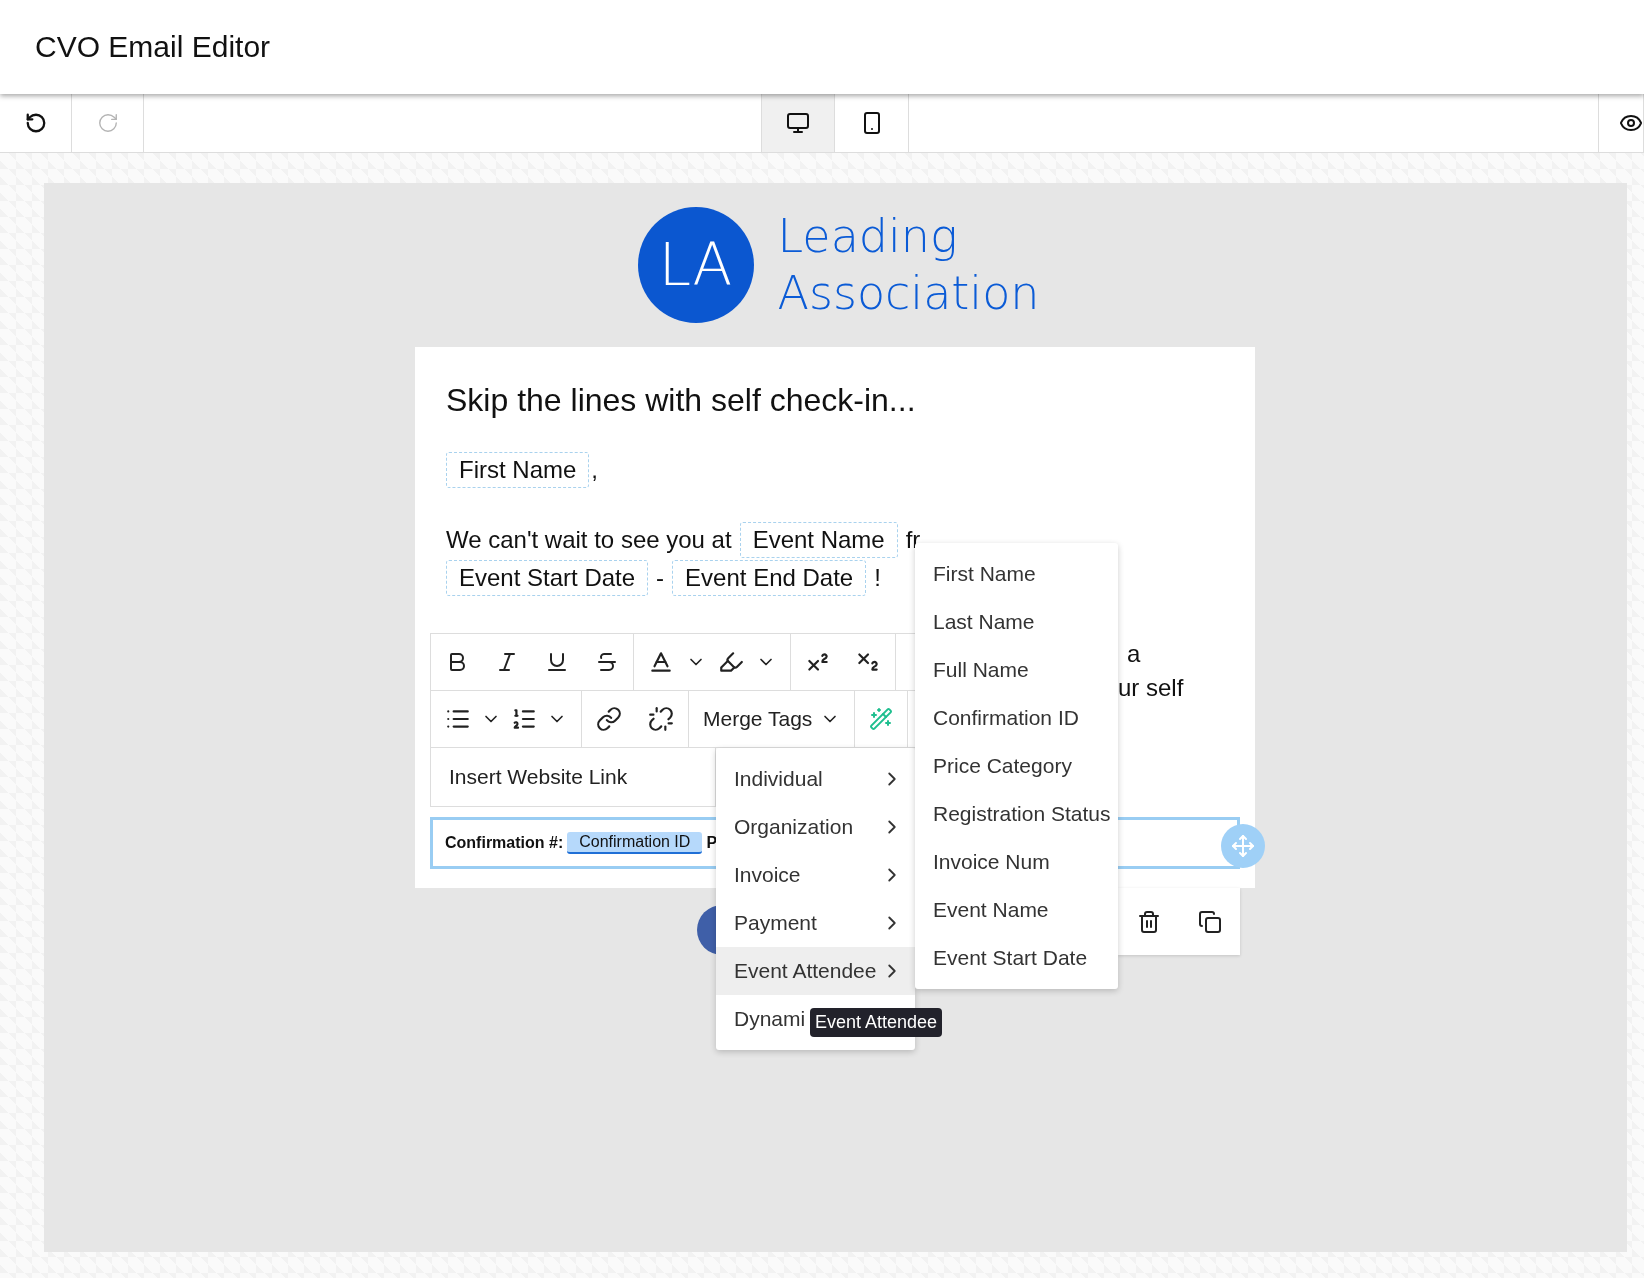 The width and height of the screenshot is (1644, 1278). I want to click on logo-text: Association, so click(908, 293).